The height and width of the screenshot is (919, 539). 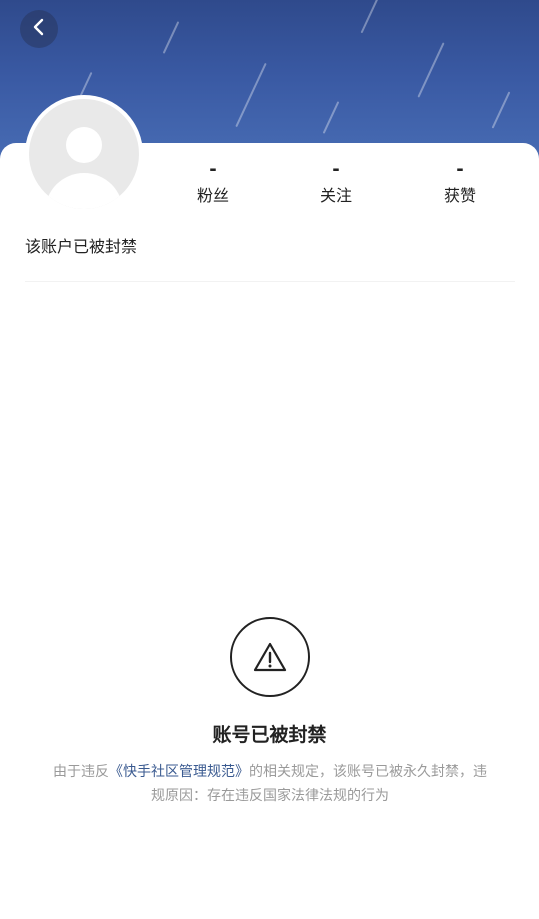 What do you see at coordinates (460, 183) in the screenshot?
I see `stat-likes: - 获赞` at bounding box center [460, 183].